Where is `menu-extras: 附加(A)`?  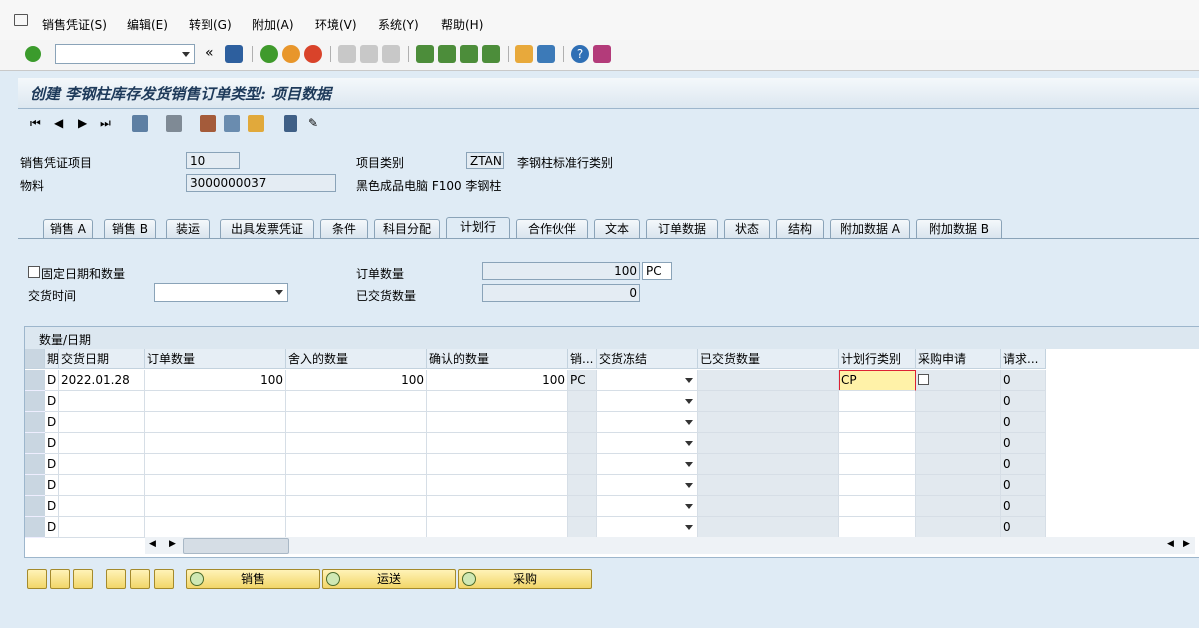
menu-extras: 附加(A) is located at coordinates (273, 24).